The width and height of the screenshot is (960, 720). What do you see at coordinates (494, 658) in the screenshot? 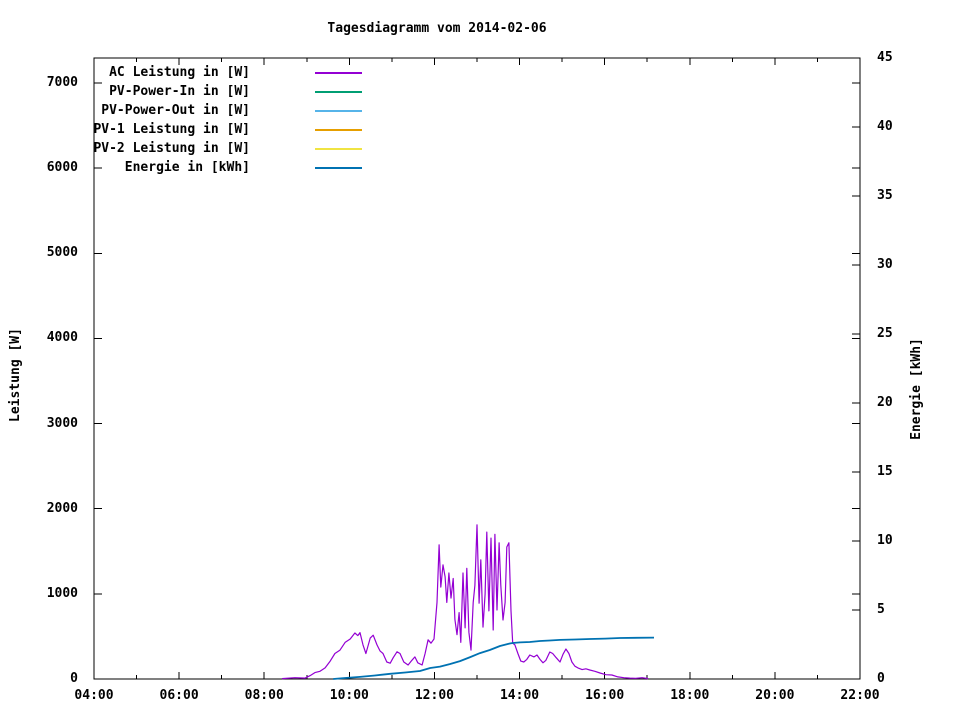
I see `series-line-energie-in-kwh` at bounding box center [494, 658].